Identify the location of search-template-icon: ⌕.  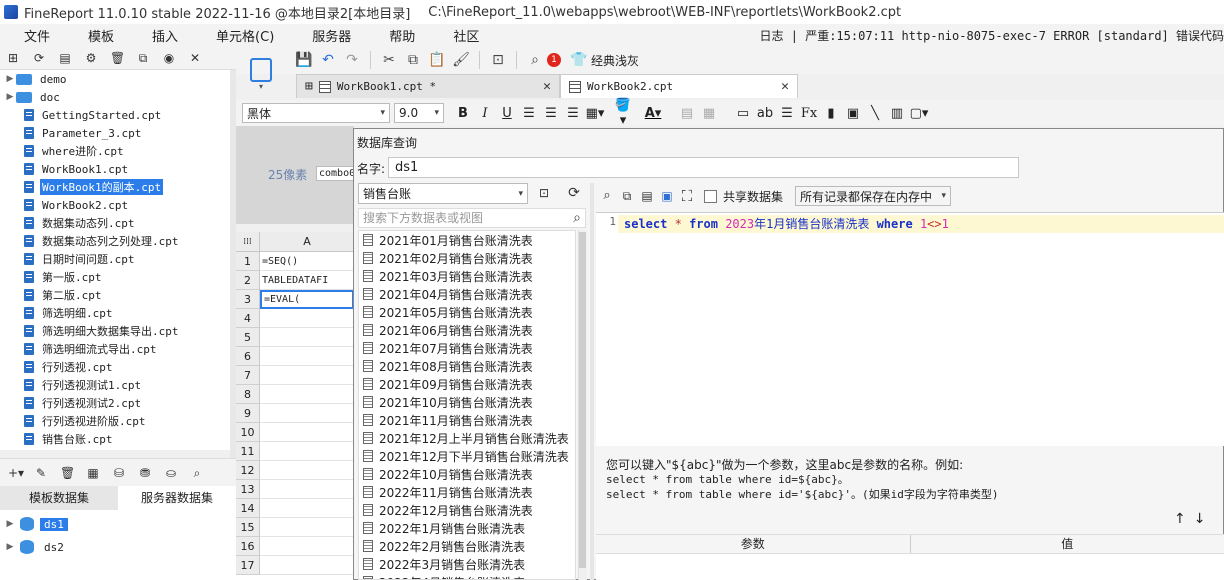
(535, 60).